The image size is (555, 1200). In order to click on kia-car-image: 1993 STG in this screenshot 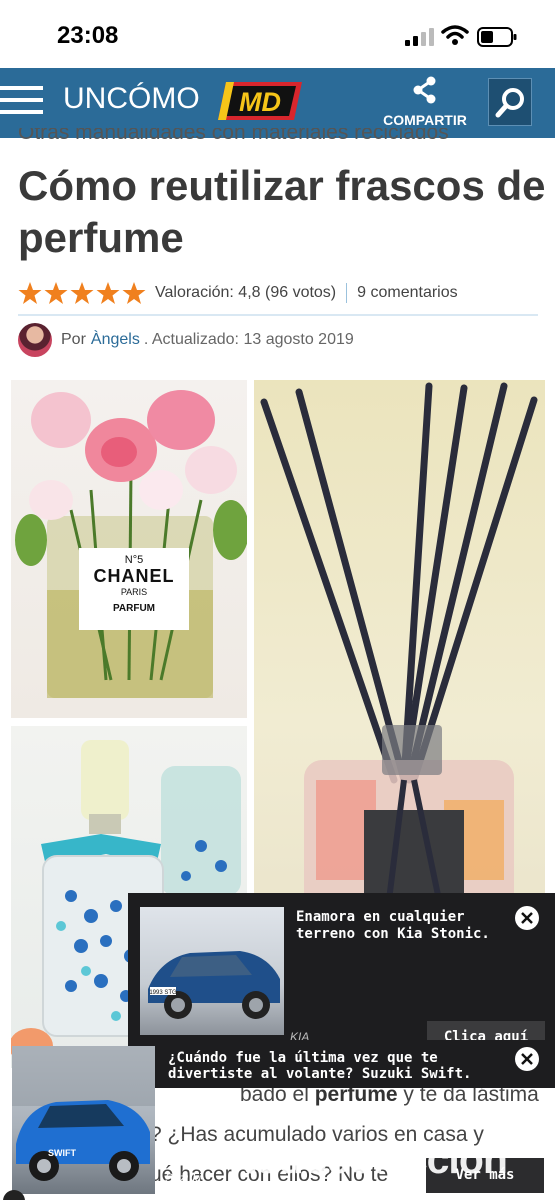, I will do `click(212, 971)`.